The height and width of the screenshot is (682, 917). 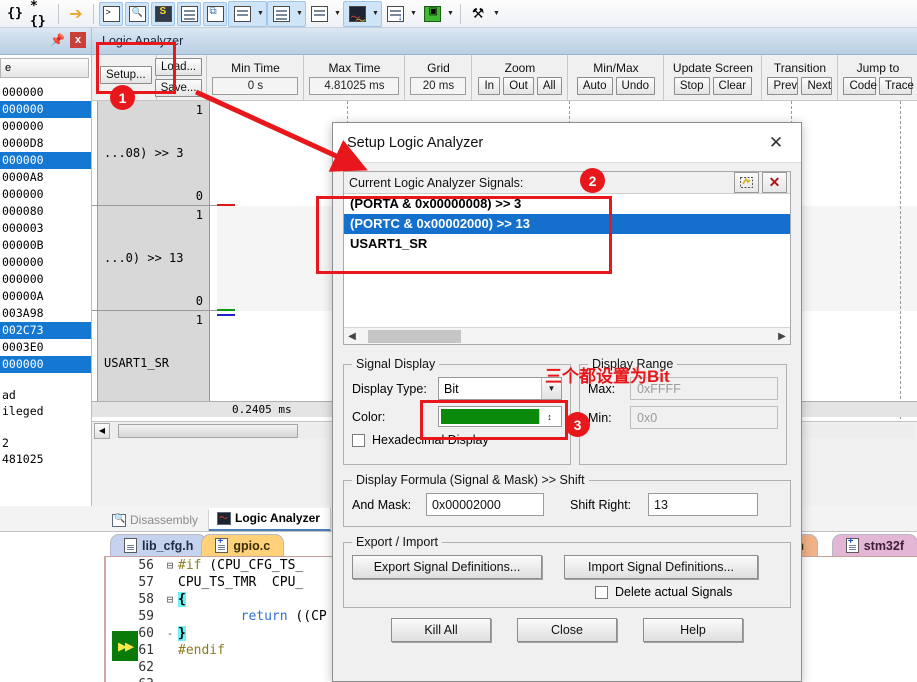 I want to click on new-signal-icon, so click(x=746, y=182).